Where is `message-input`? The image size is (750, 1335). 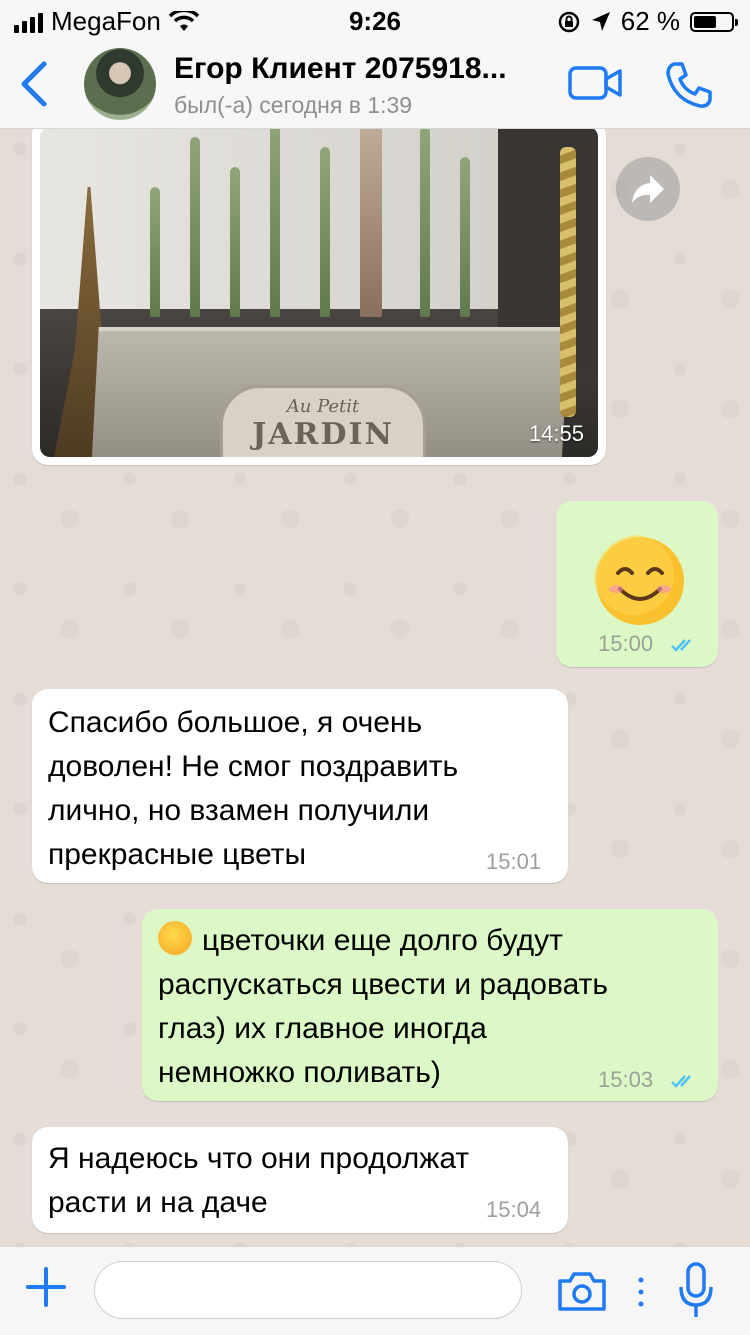 message-input is located at coordinates (308, 1290).